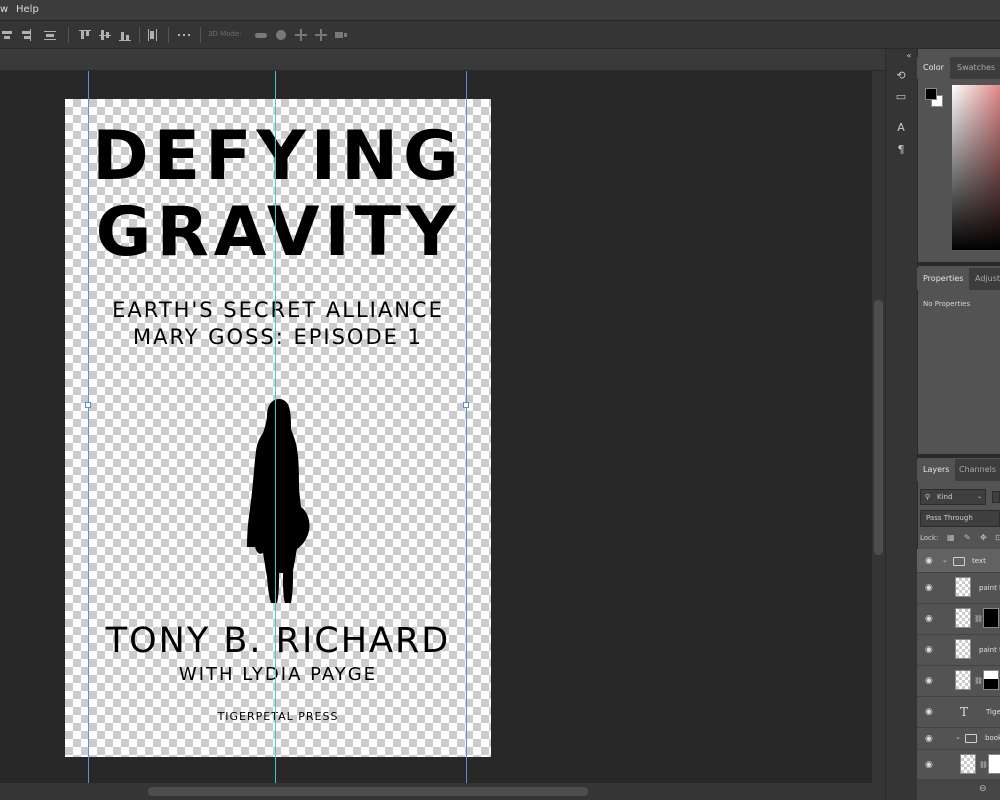 Image resolution: width=1000 pixels, height=800 pixels. Describe the element at coordinates (4, 9) in the screenshot. I see `menu-view: w` at that location.